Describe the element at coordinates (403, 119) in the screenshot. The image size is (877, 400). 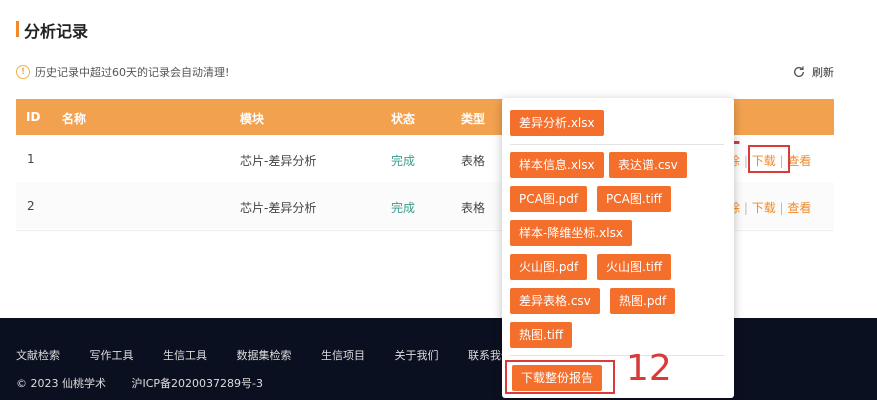
I see `column-status: 状态` at that location.